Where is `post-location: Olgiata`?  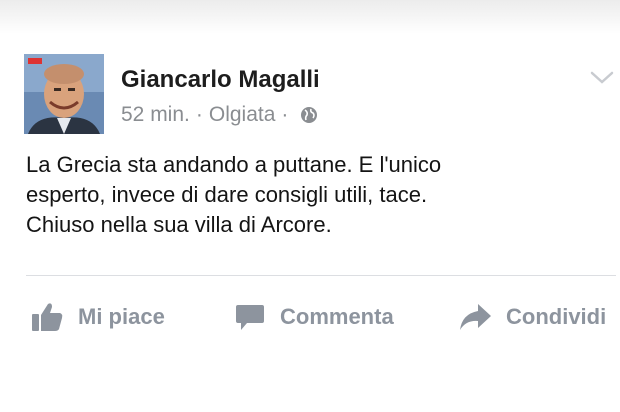 post-location: Olgiata is located at coordinates (242, 115).